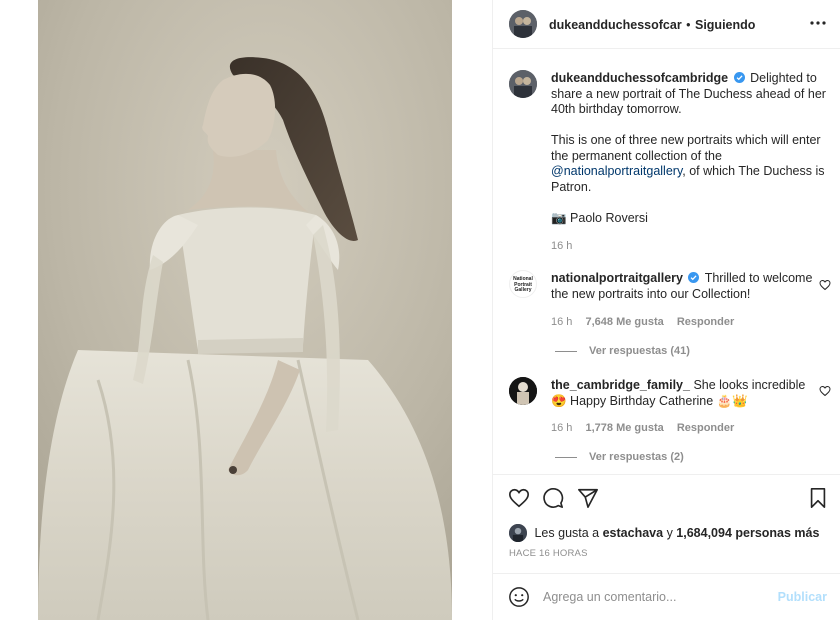 The height and width of the screenshot is (622, 840). I want to click on post-timestamp: HACE 16 HORAS, so click(548, 553).